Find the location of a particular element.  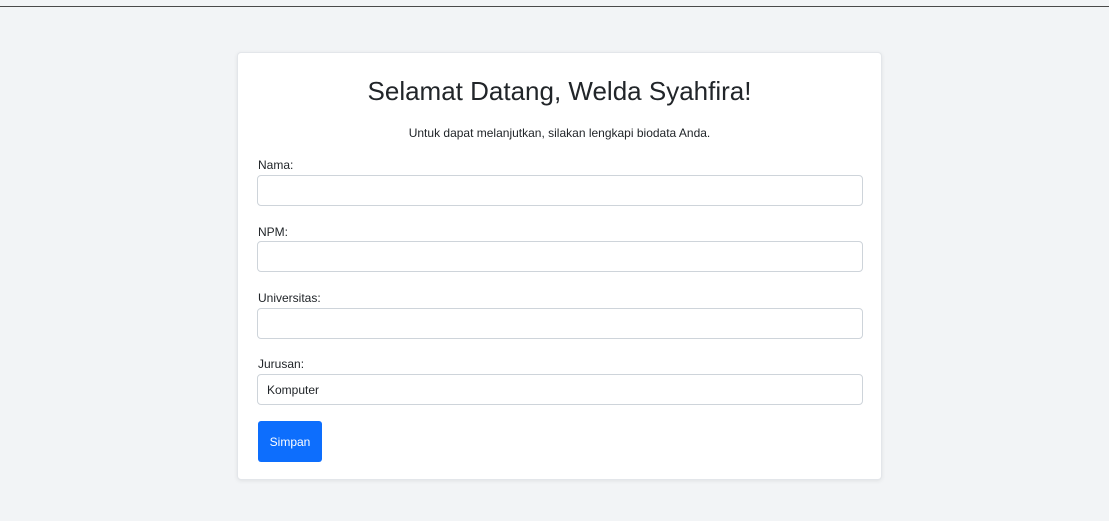

universitas-input is located at coordinates (560, 323).